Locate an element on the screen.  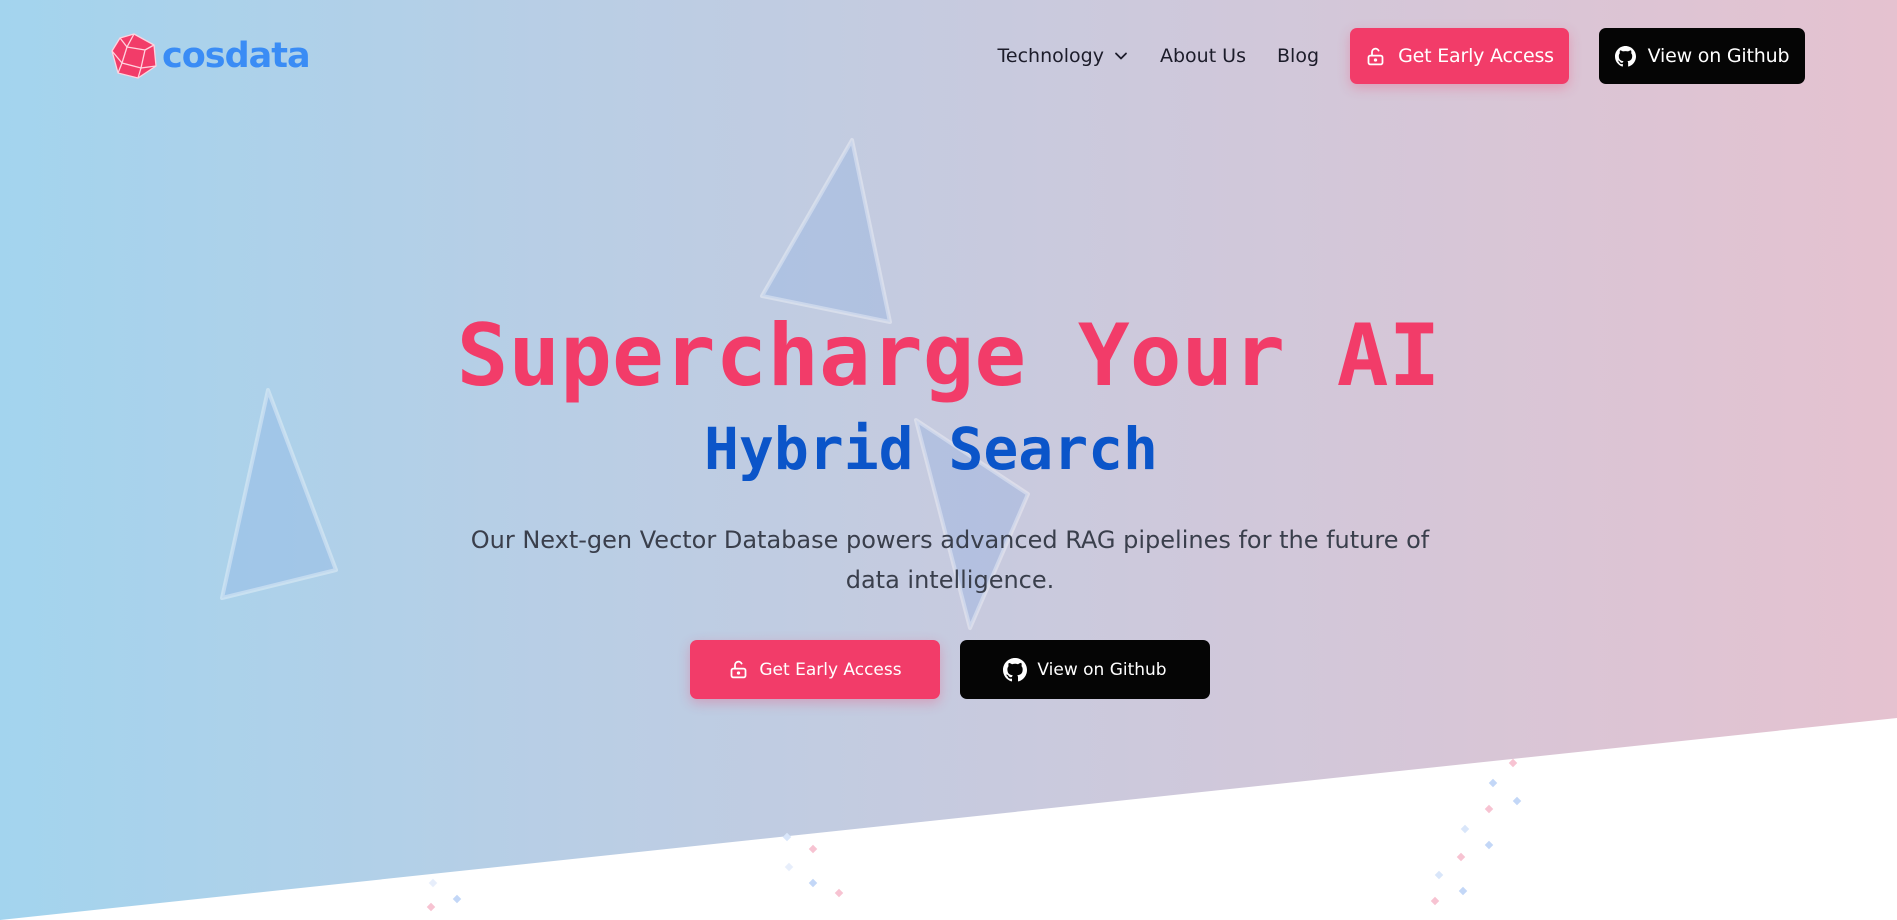
nav-item-blog: Blog is located at coordinates (1298, 56).